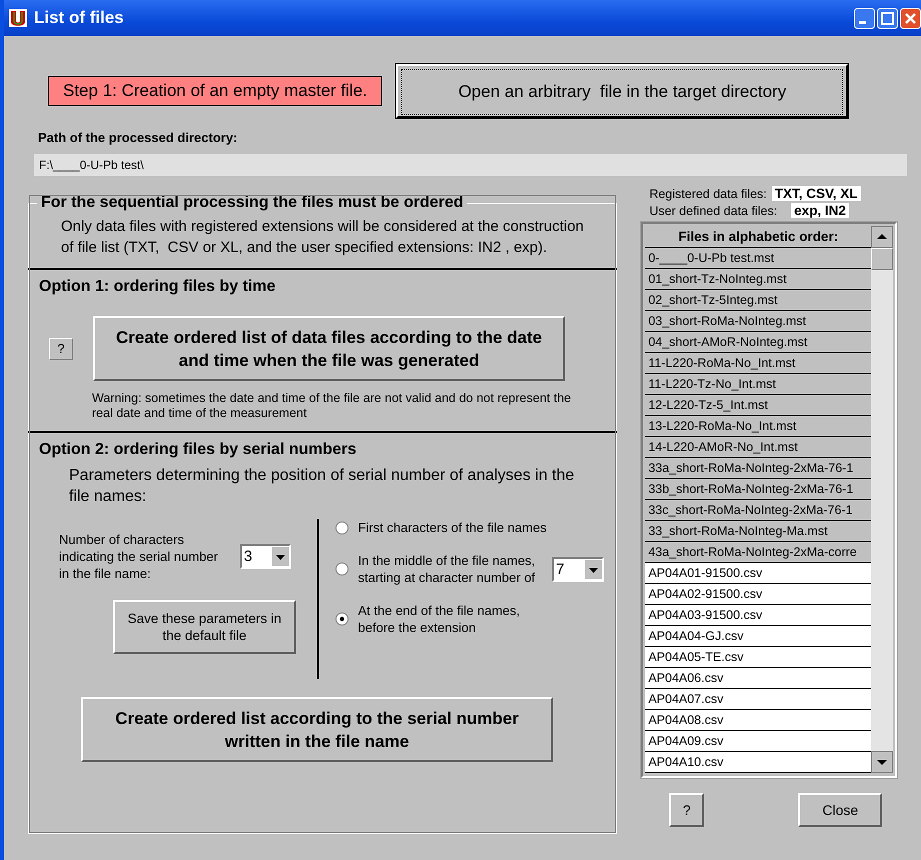  I want to click on file-row: AP04A10.csv, so click(758, 762).